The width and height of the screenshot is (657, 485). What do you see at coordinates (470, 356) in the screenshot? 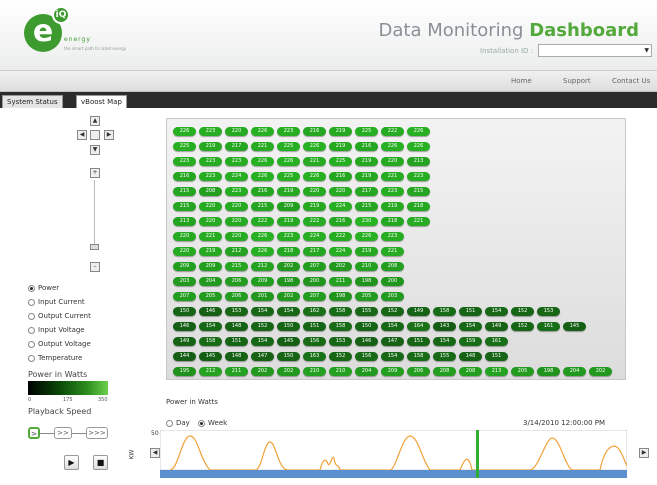
I see `vboost-cell: 148` at bounding box center [470, 356].